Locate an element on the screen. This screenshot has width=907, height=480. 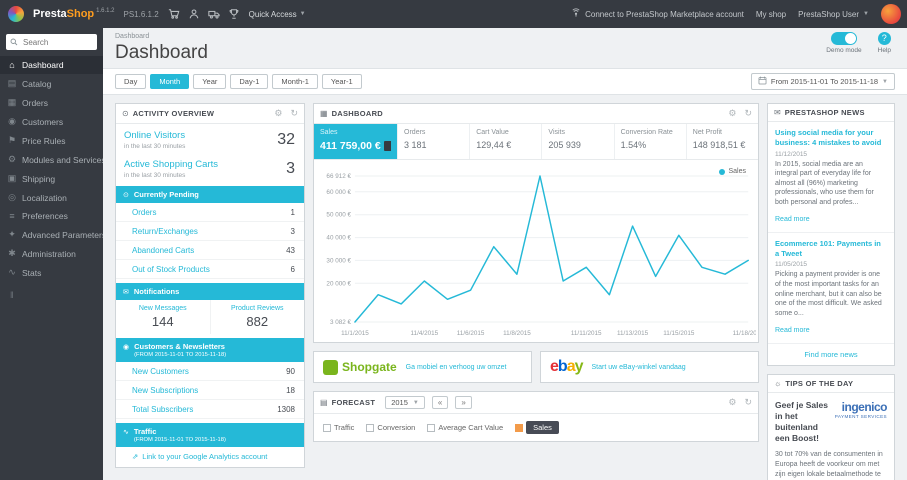
tips-icon: ☼ is located at coordinates (778, 383).